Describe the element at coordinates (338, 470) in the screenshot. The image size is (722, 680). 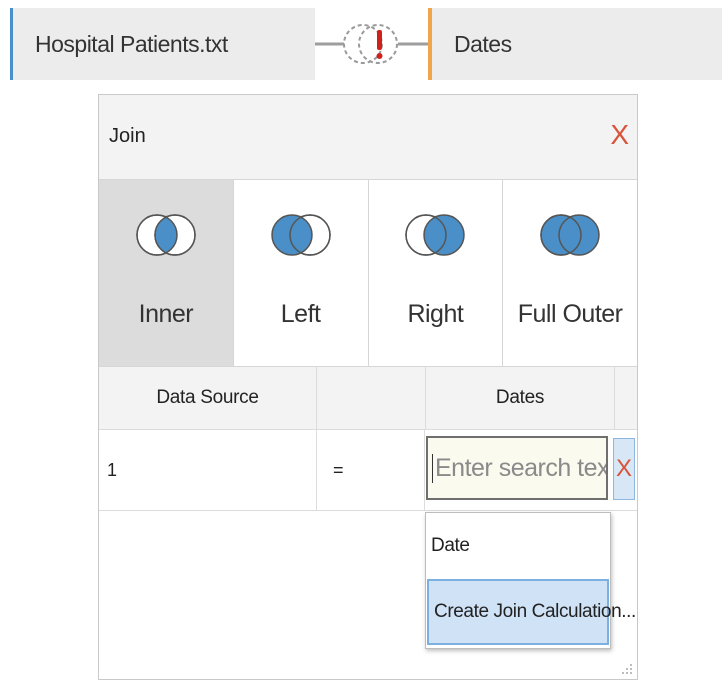
I see `join-operator: =` at that location.